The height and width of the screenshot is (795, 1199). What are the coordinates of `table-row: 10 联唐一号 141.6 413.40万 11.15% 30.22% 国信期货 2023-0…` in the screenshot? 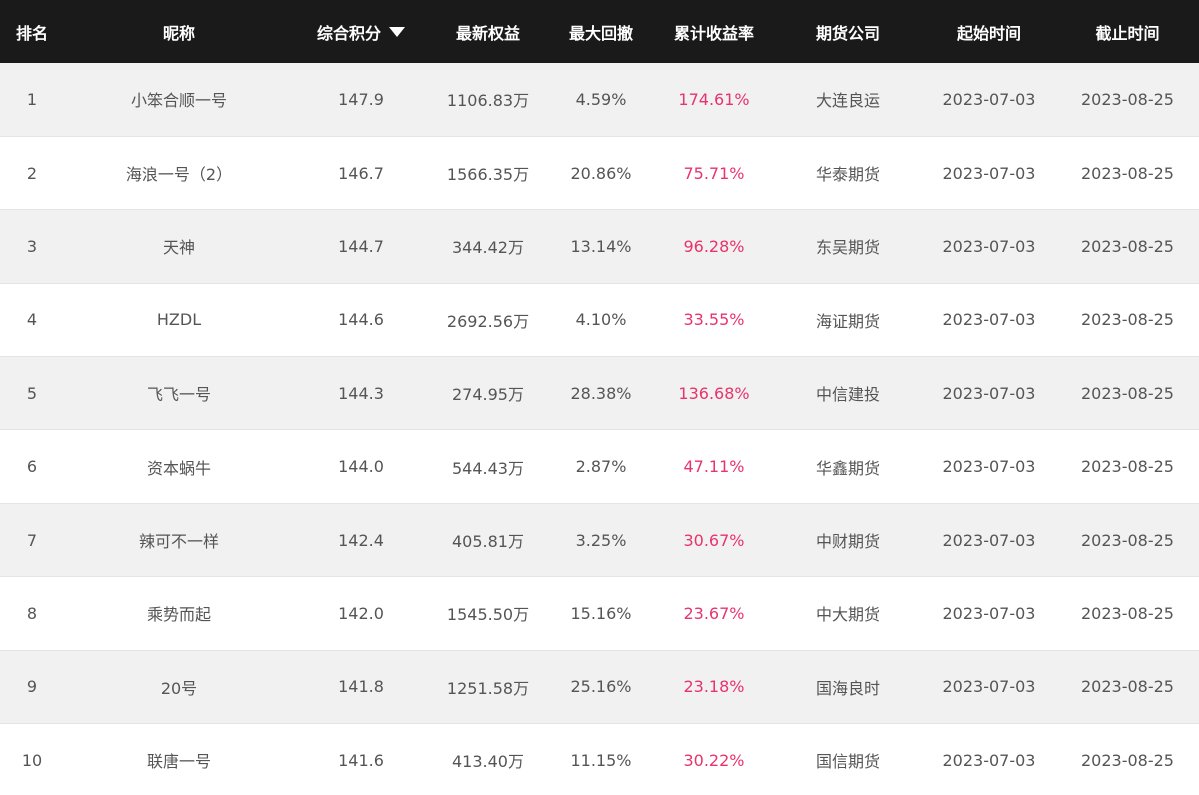 It's located at (599, 759).